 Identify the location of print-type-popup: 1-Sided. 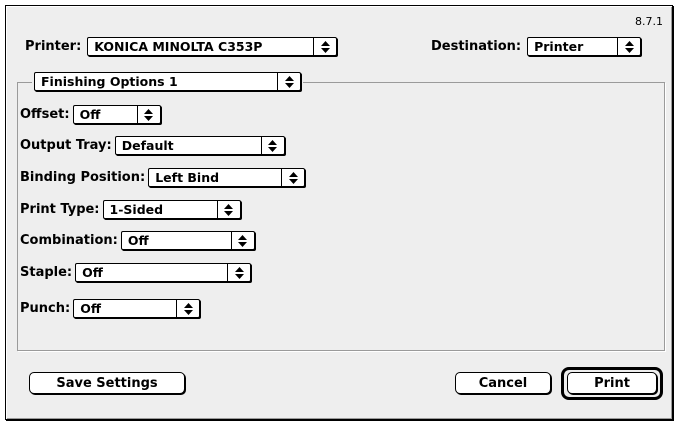
(171, 209).